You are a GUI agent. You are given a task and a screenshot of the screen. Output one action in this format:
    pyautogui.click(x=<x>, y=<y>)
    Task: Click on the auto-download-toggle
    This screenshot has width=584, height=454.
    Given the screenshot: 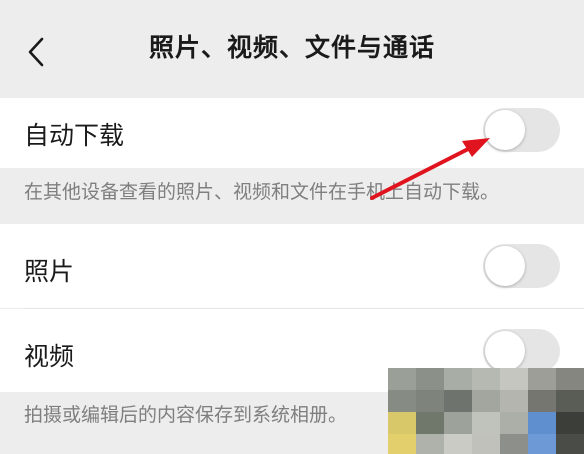 What is the action you would take?
    pyautogui.click(x=521, y=130)
    